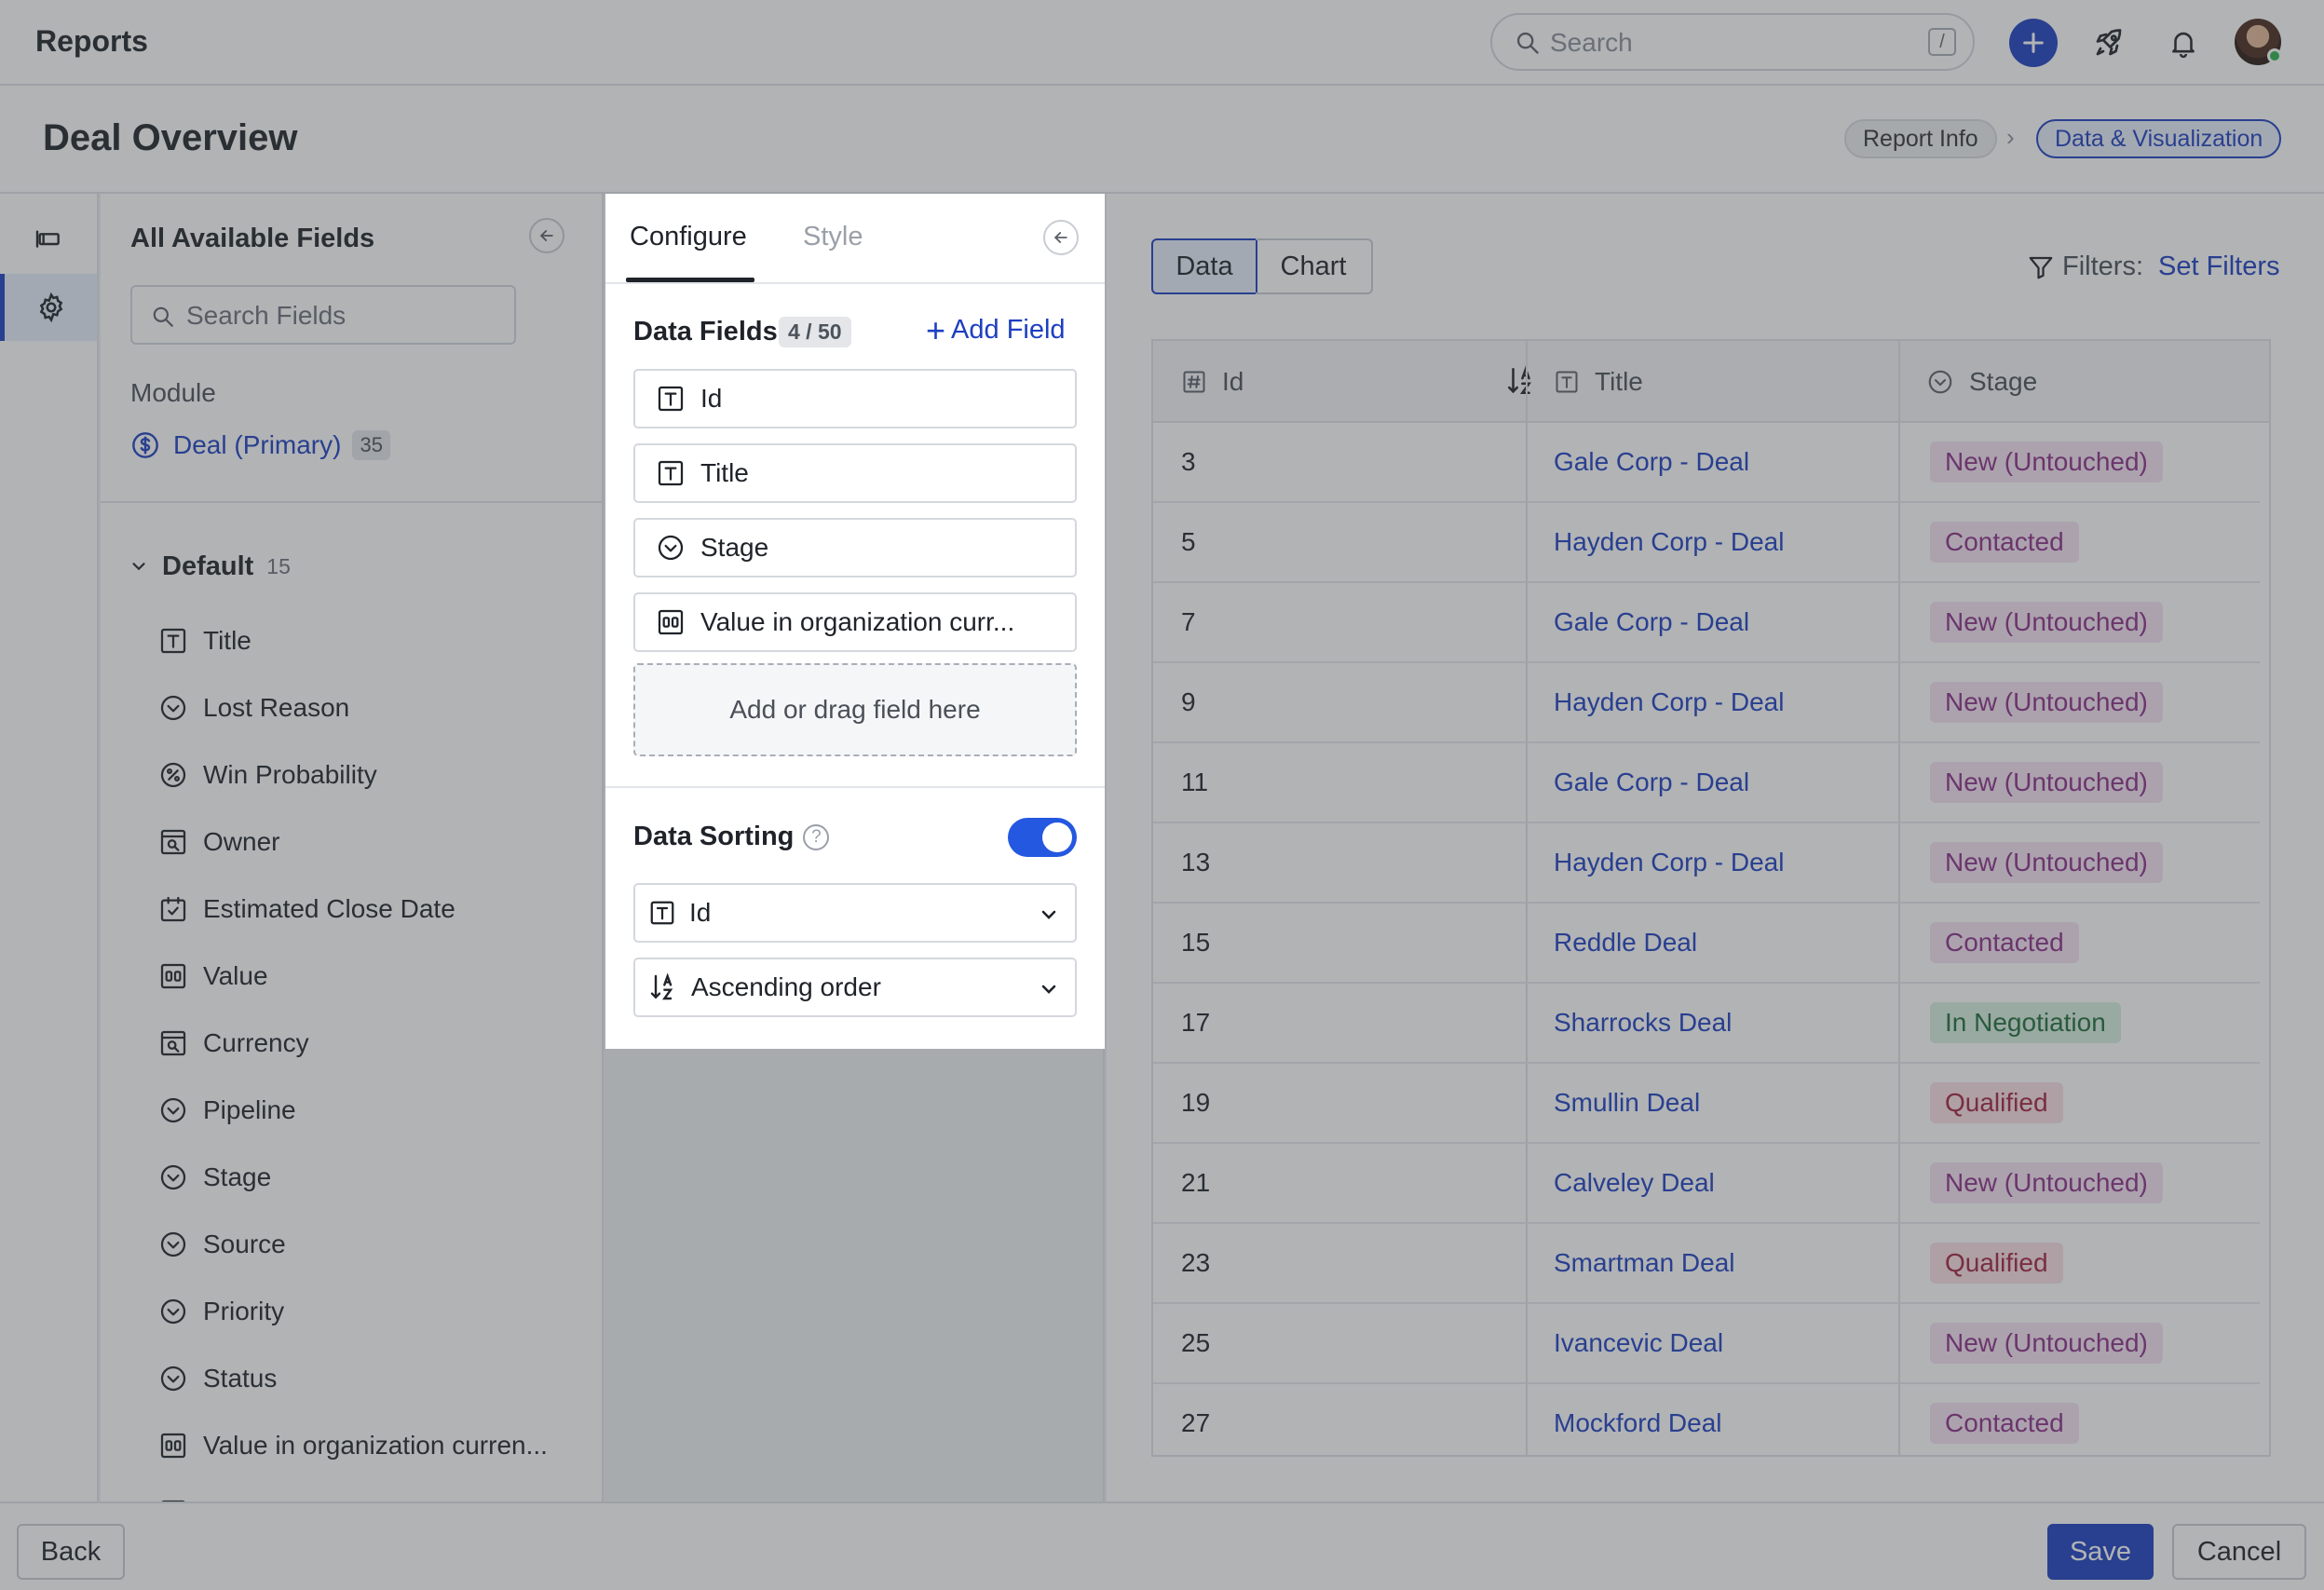 The height and width of the screenshot is (1590, 2324). Describe the element at coordinates (372, 1044) in the screenshot. I see `available-field-item: Currency` at that location.